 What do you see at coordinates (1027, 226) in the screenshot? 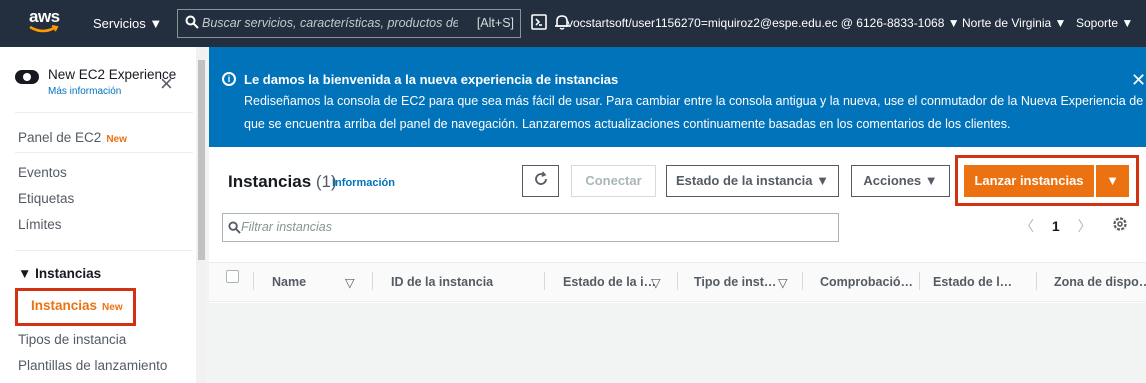
I see `prev-page-icon: 〈` at bounding box center [1027, 226].